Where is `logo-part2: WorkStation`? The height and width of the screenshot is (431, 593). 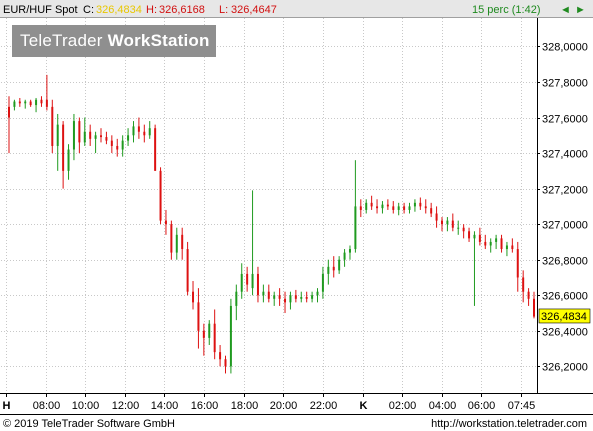
logo-part2: WorkStation is located at coordinates (158, 40).